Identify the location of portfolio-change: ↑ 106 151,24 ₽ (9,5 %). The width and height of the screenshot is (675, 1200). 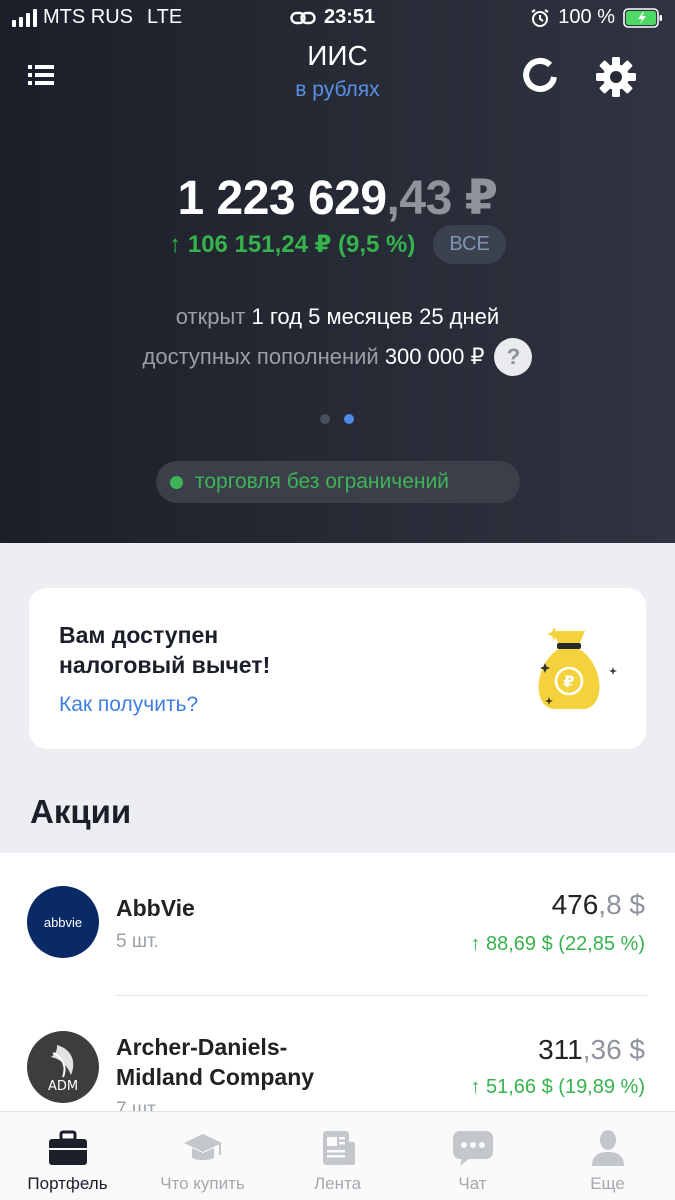
(292, 244).